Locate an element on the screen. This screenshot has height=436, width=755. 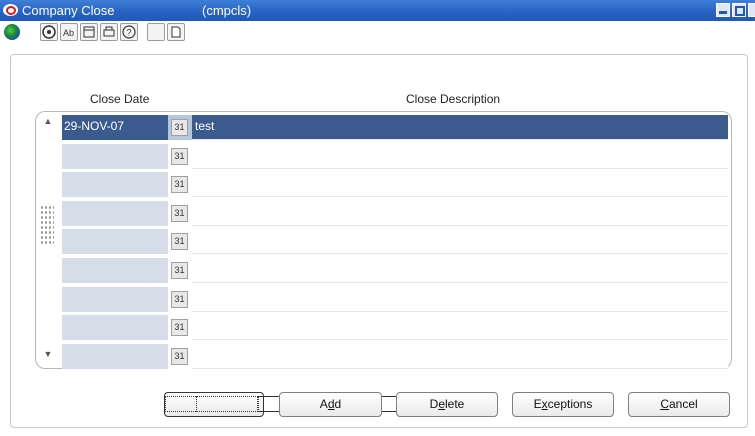
ok-button: OK is located at coordinates (297, 404).